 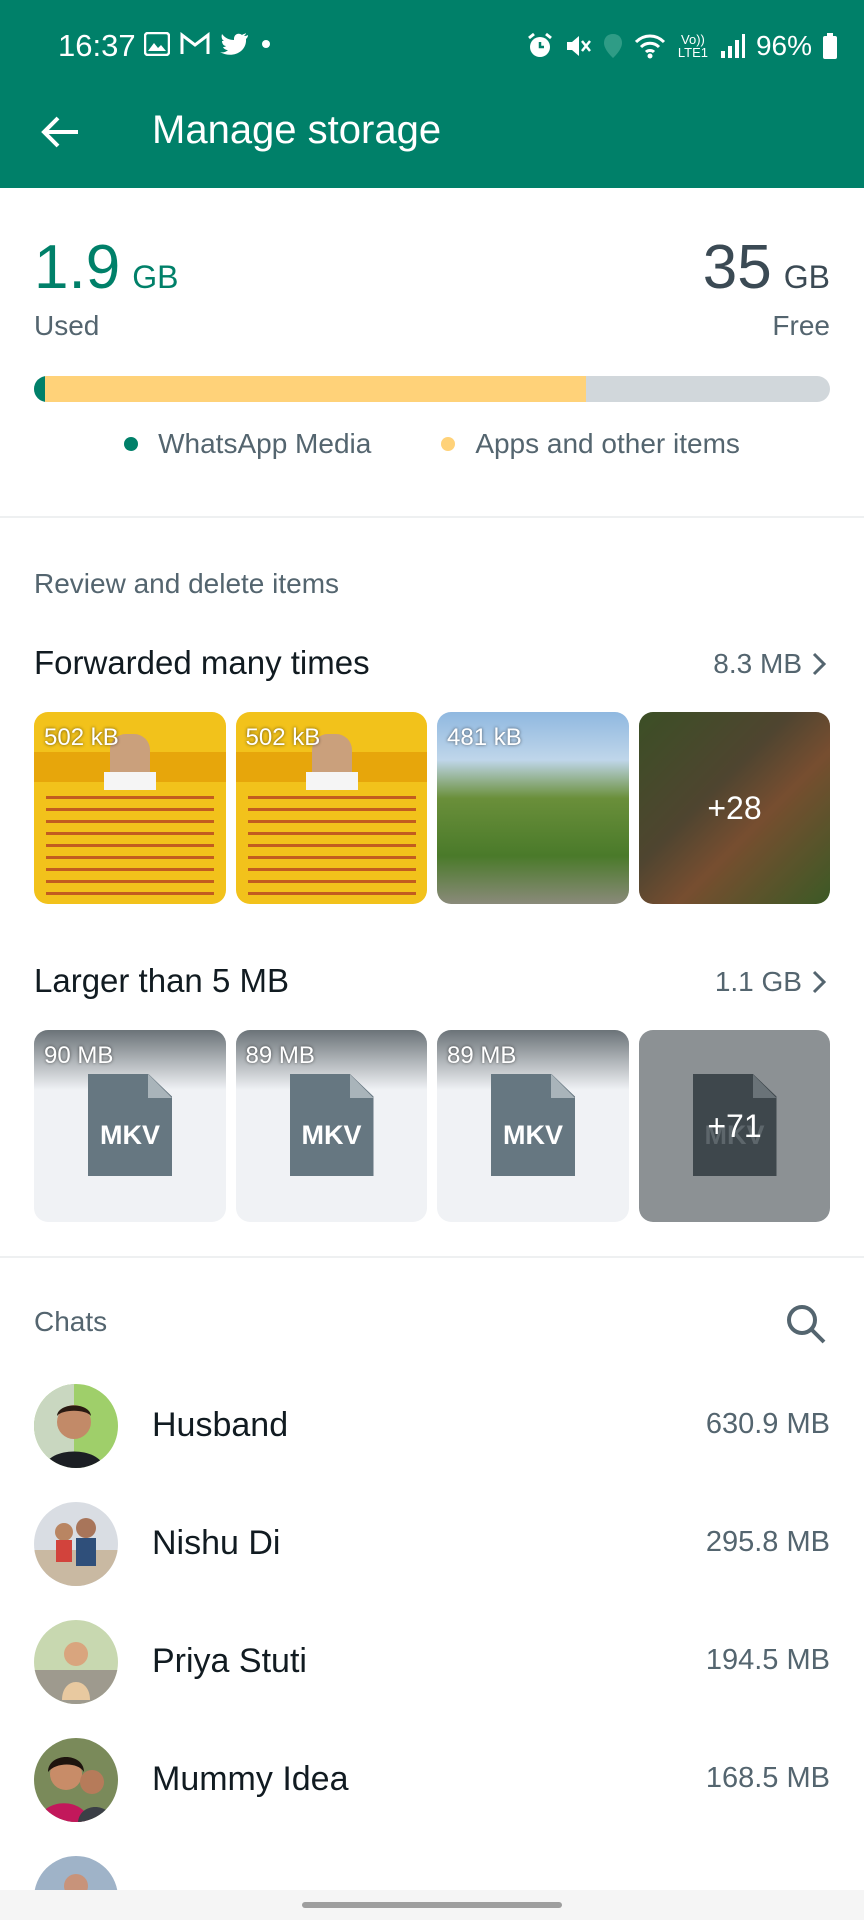 I want to click on app-bar: Manage storage, so click(x=432, y=142).